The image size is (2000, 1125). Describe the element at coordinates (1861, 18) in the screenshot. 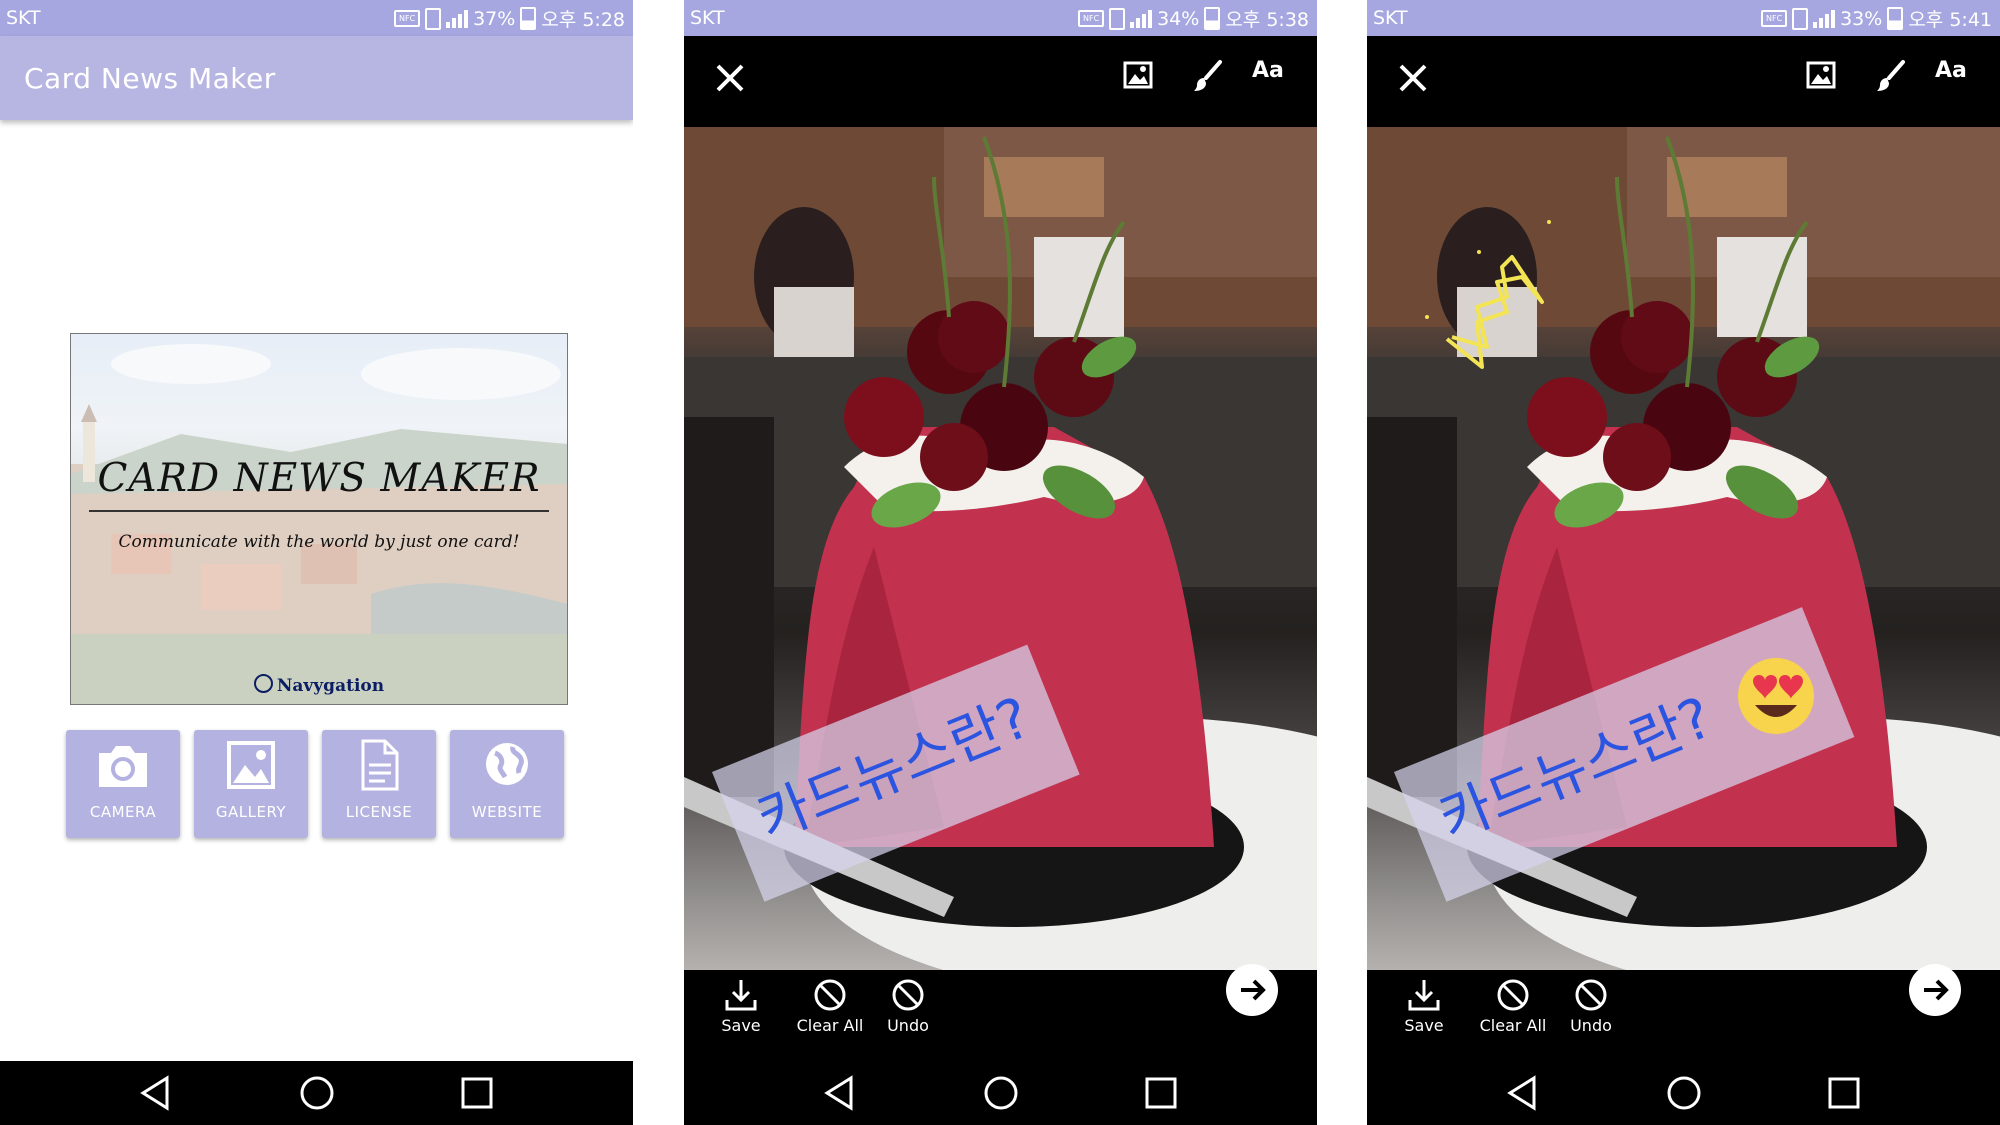

I see `battery-percent: 33%` at that location.